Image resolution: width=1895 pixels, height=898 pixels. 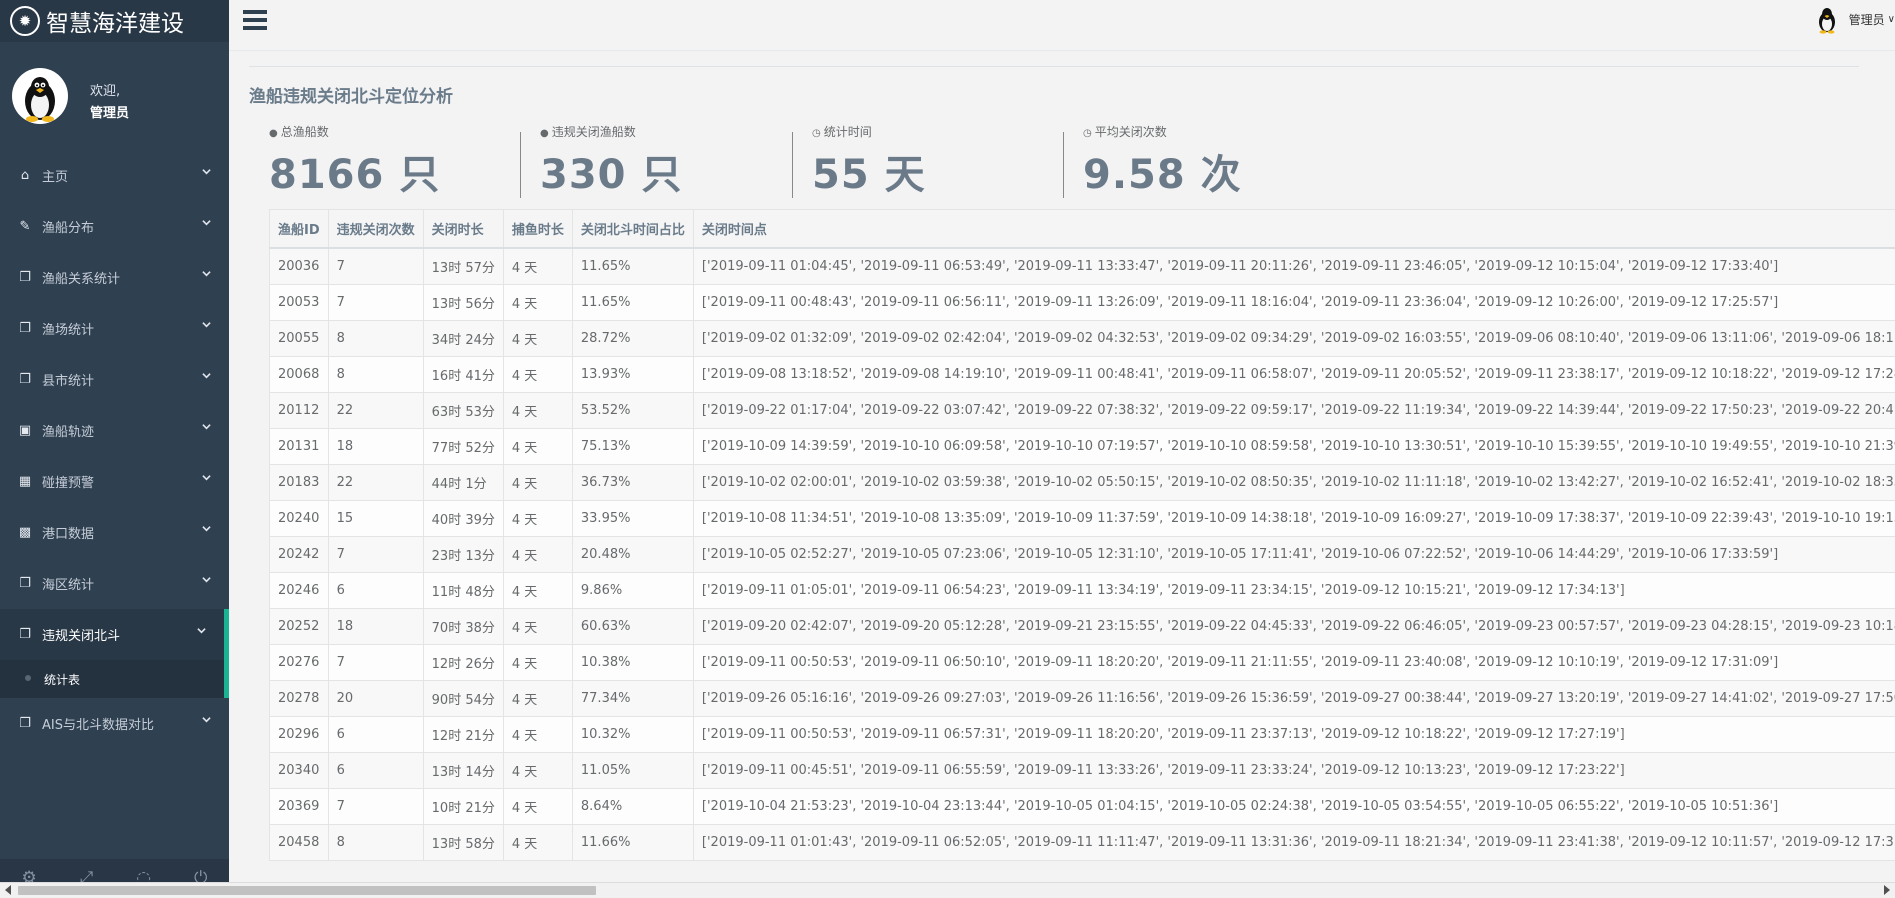 What do you see at coordinates (114, 679) in the screenshot?
I see `sidebar-subitem-stats-table: 统计表` at bounding box center [114, 679].